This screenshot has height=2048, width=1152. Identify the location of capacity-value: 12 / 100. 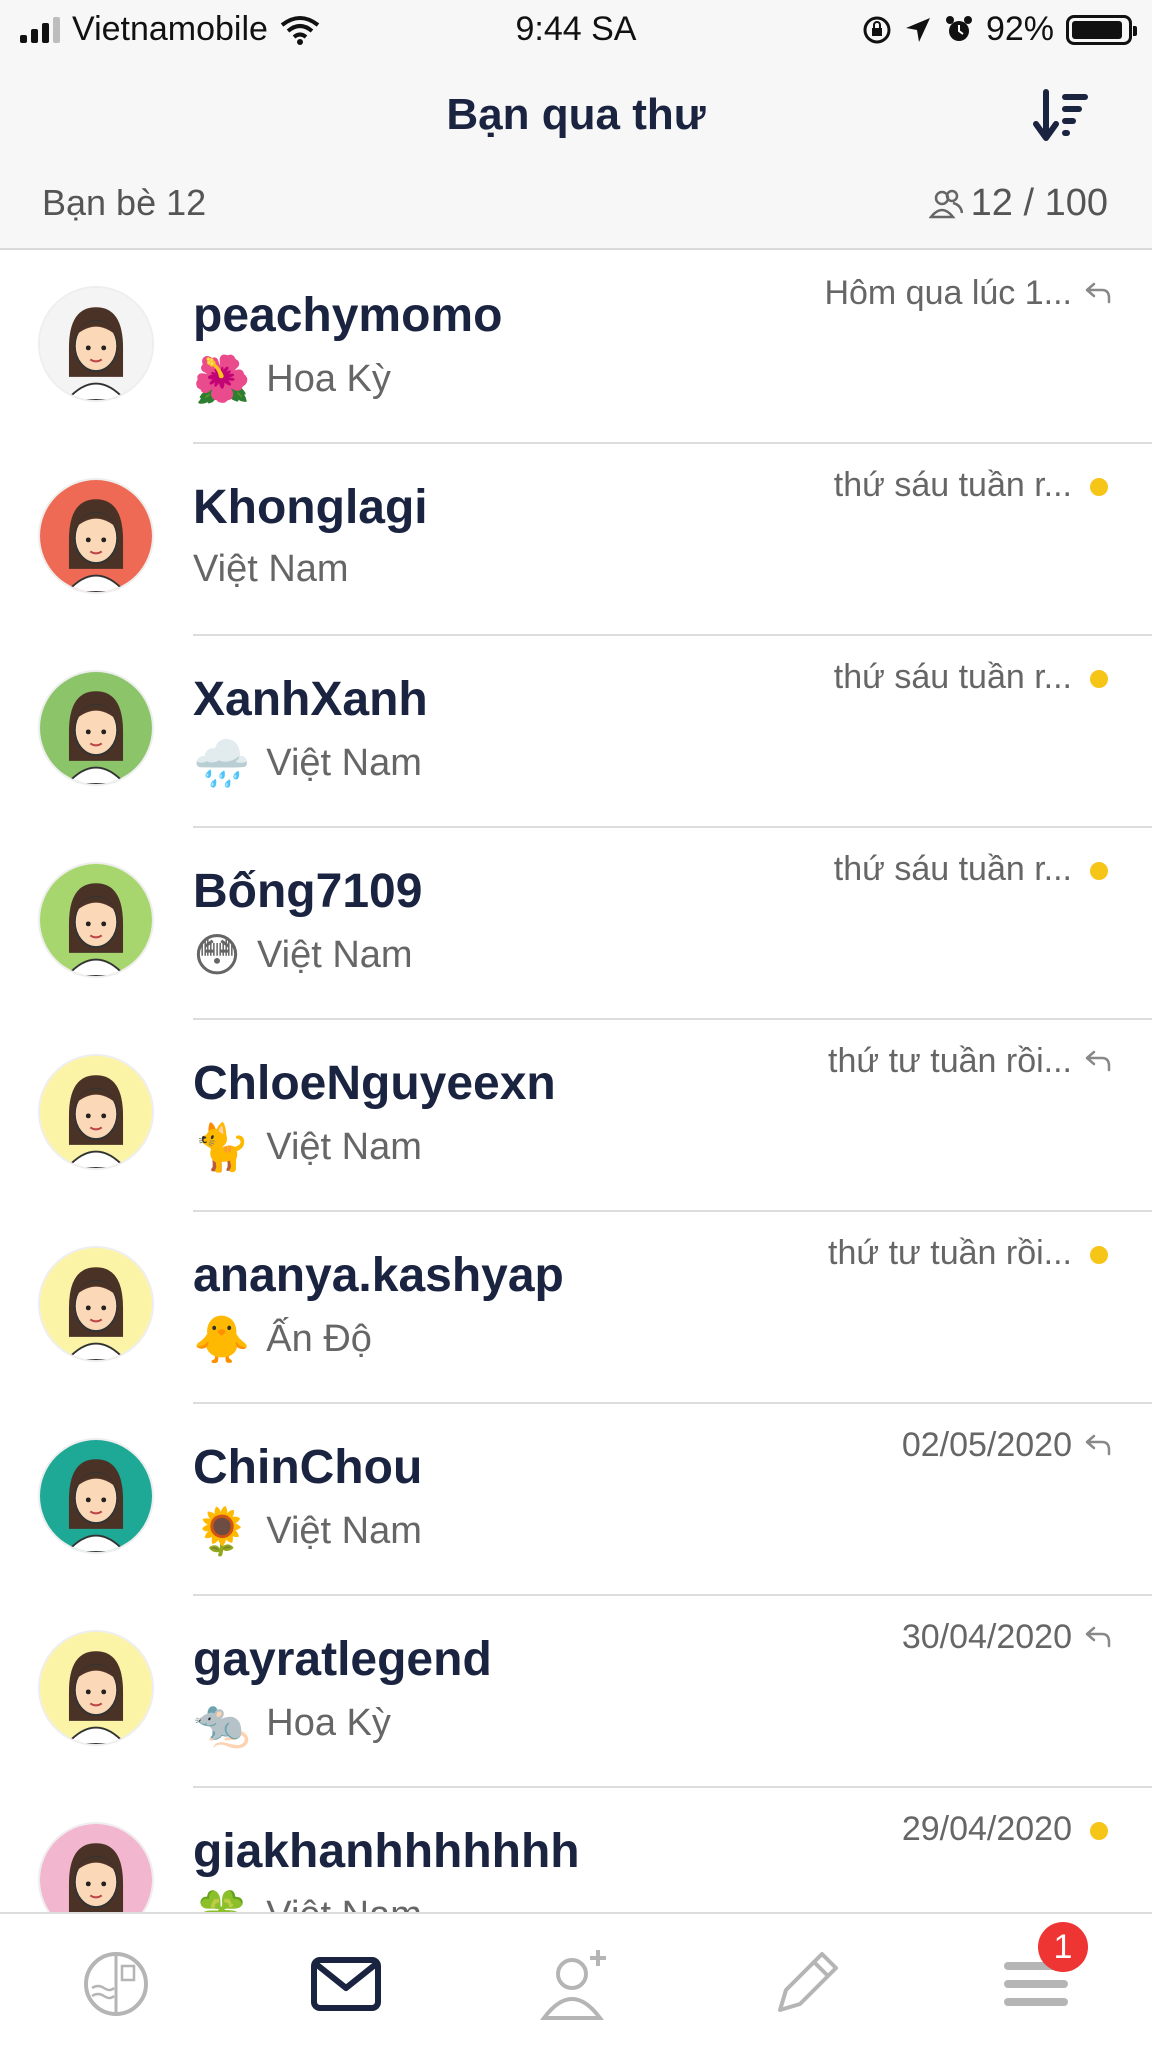
(1039, 203).